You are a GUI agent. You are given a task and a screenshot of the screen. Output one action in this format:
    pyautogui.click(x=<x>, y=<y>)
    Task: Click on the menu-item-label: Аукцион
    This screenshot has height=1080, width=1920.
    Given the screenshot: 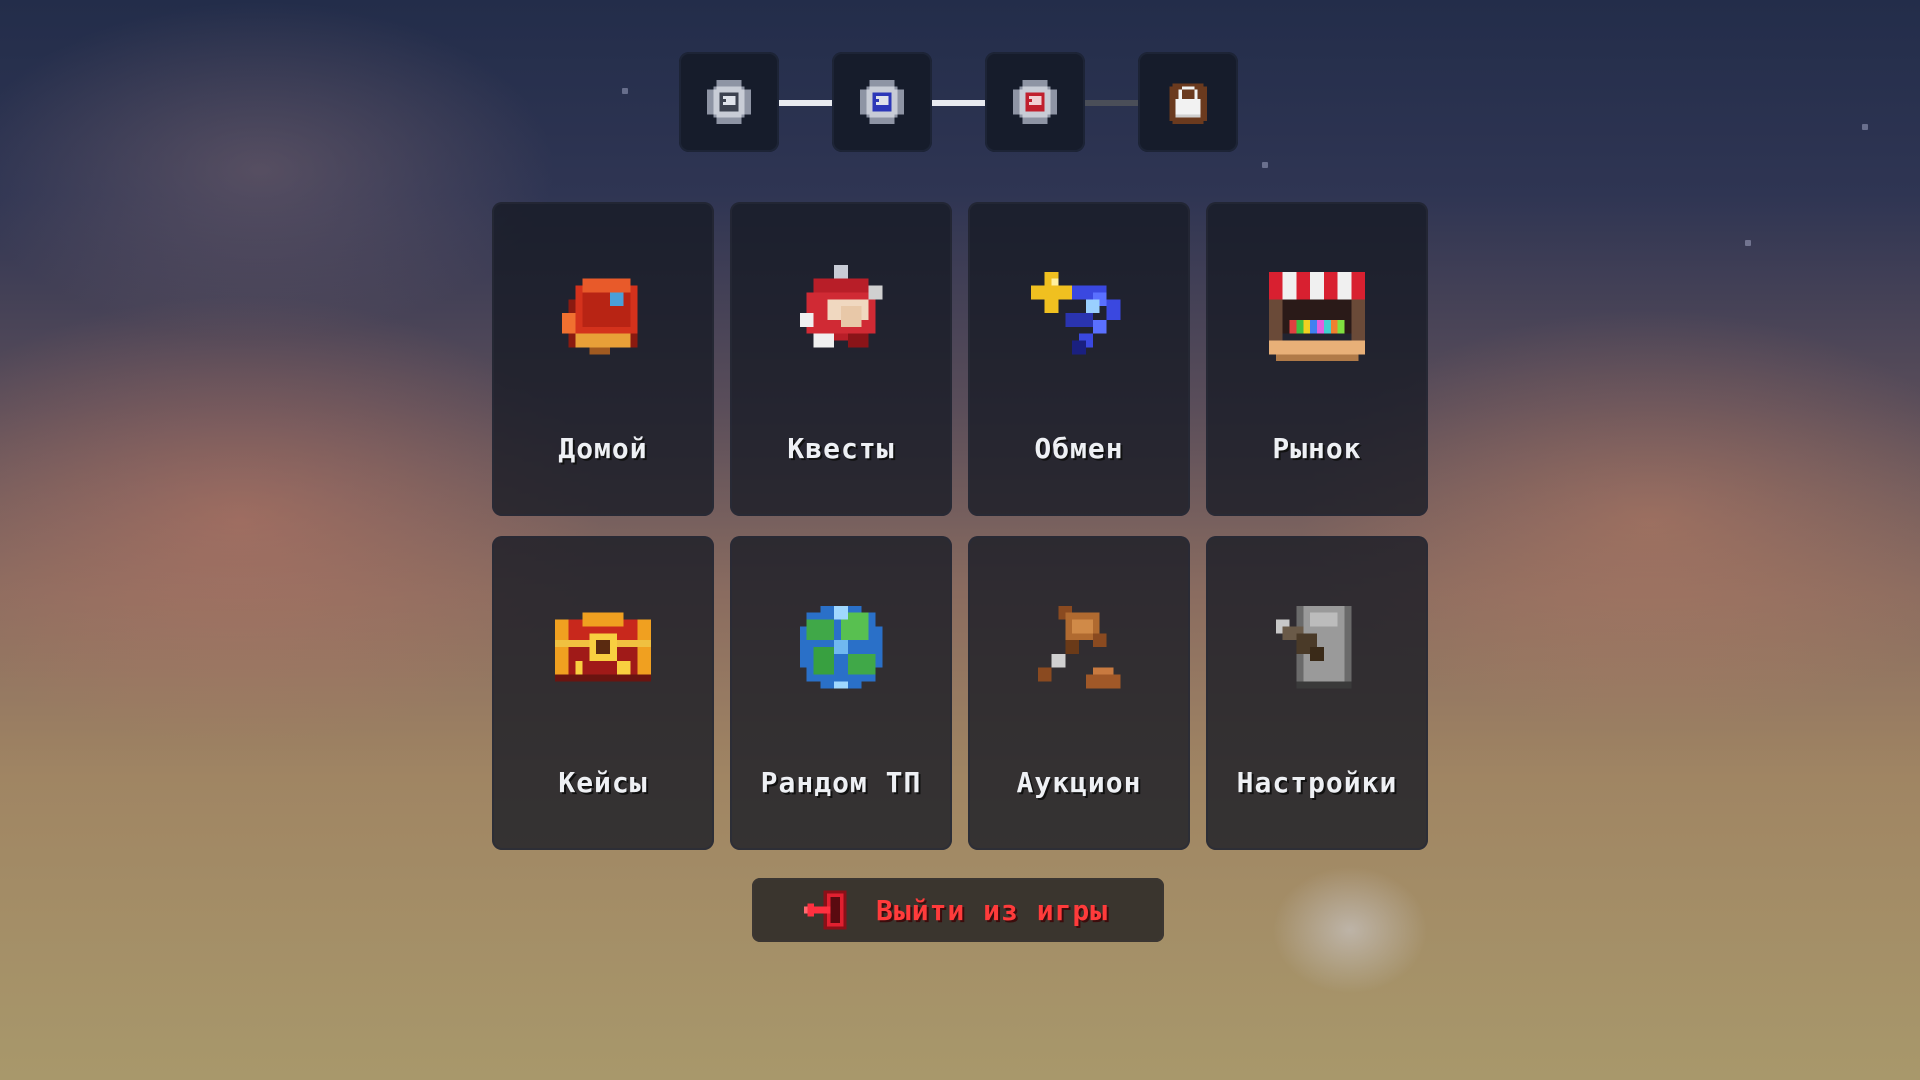 What is the action you would take?
    pyautogui.click(x=1079, y=782)
    